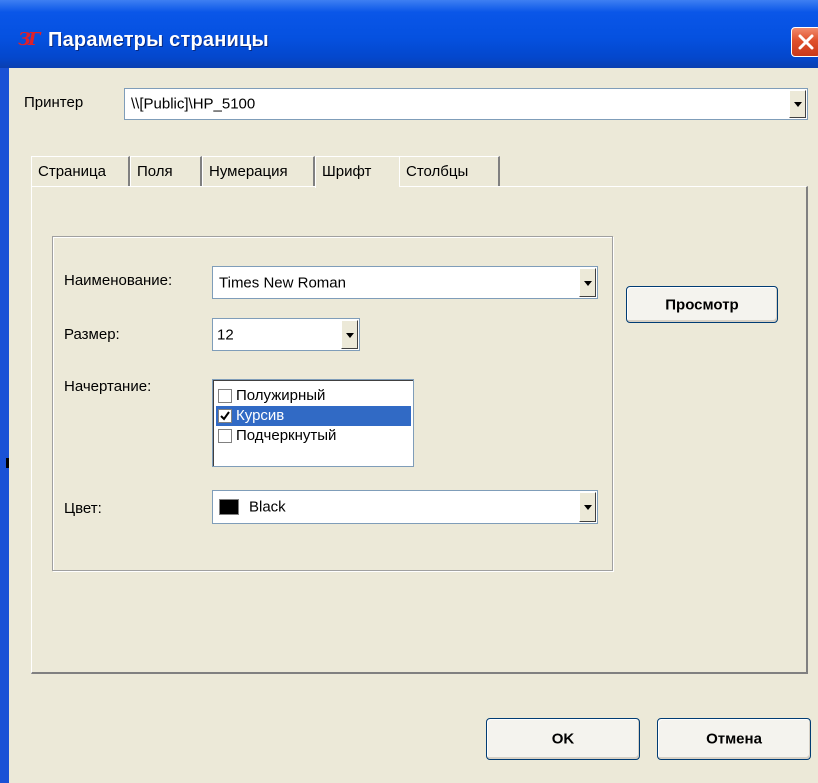  I want to click on font-name-value: Times New Roman, so click(282, 282).